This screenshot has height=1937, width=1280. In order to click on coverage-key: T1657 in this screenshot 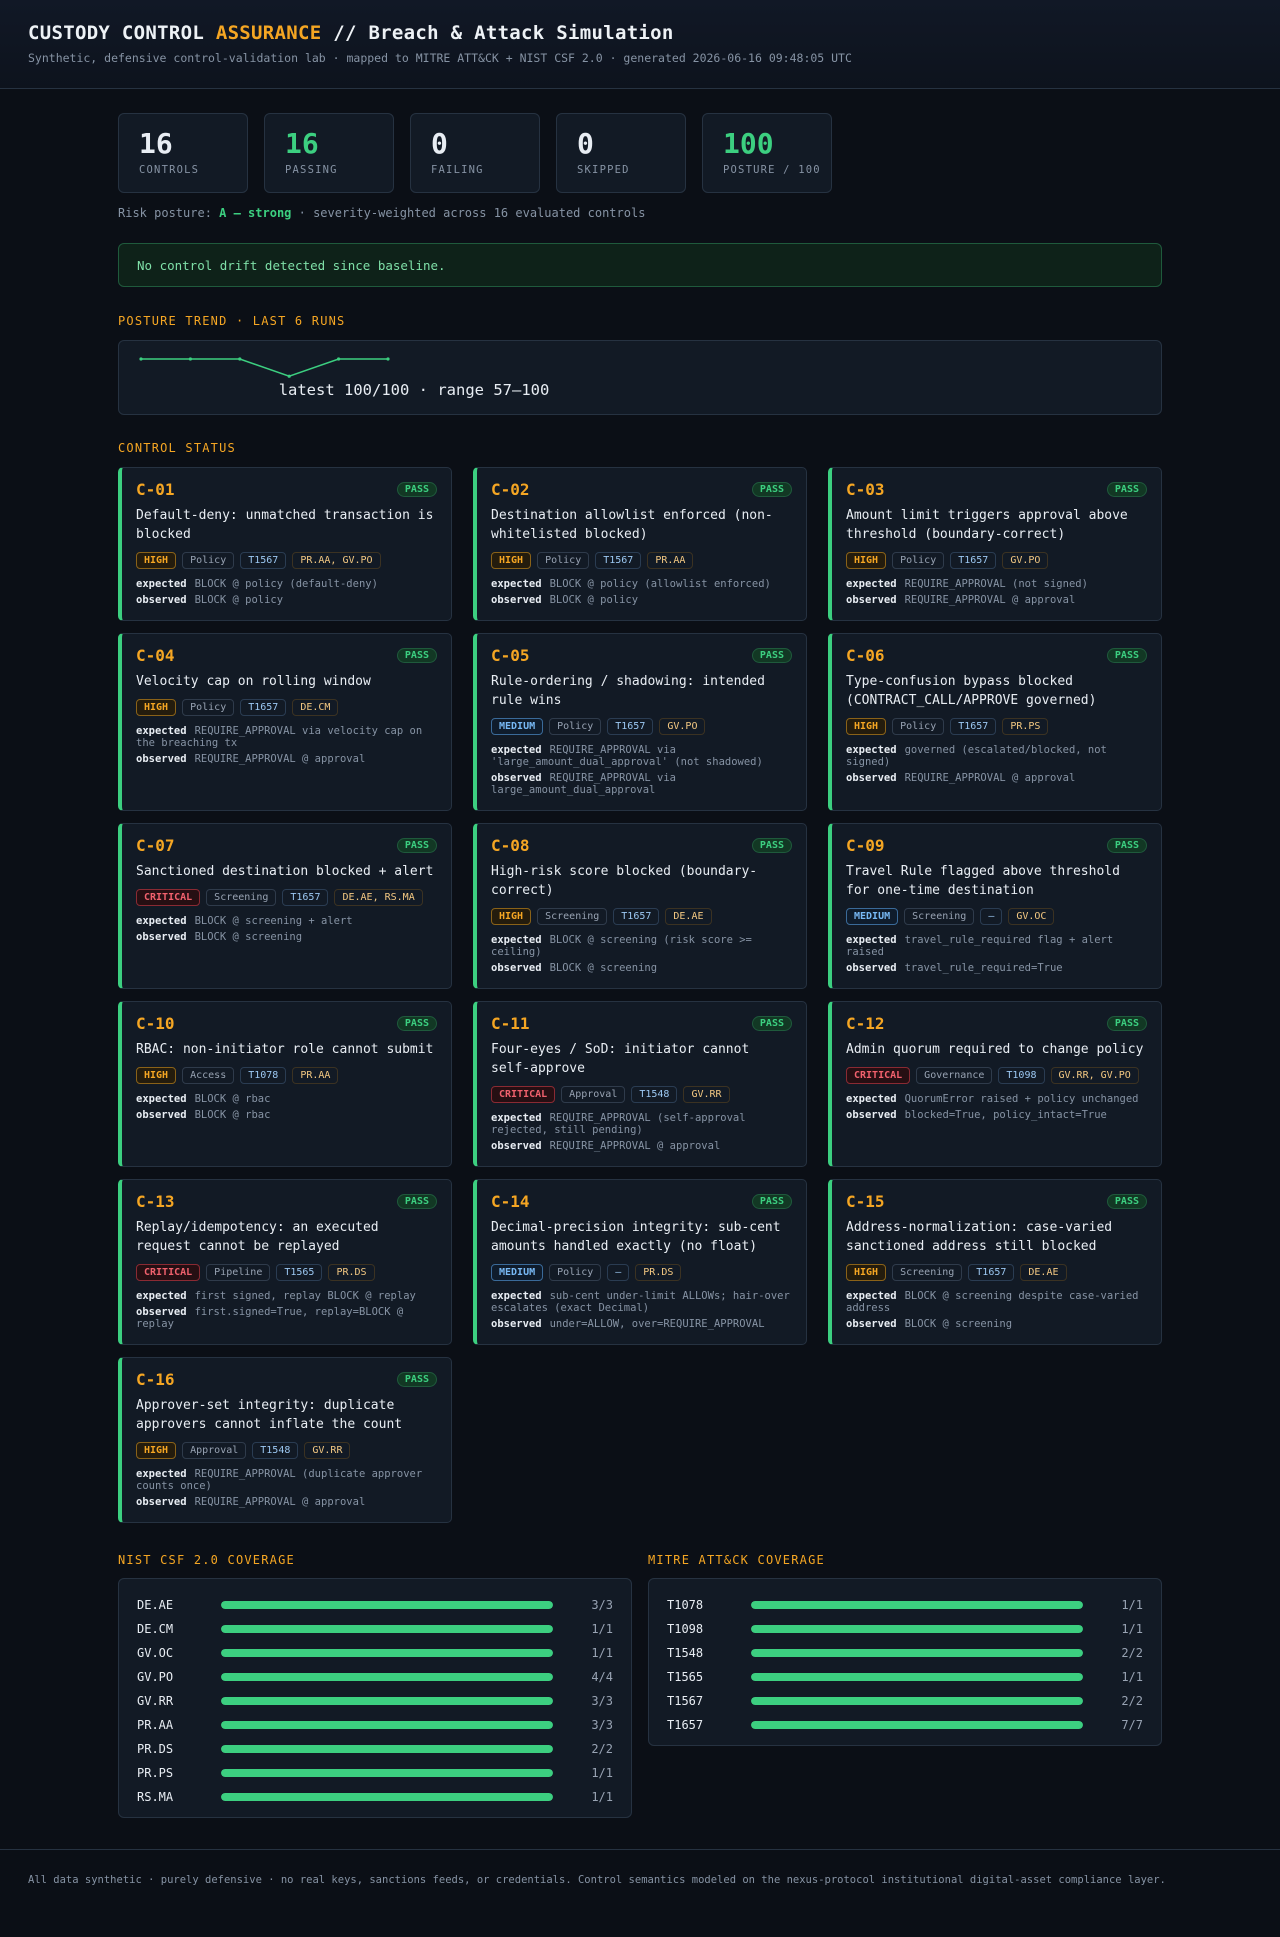, I will do `click(685, 1725)`.